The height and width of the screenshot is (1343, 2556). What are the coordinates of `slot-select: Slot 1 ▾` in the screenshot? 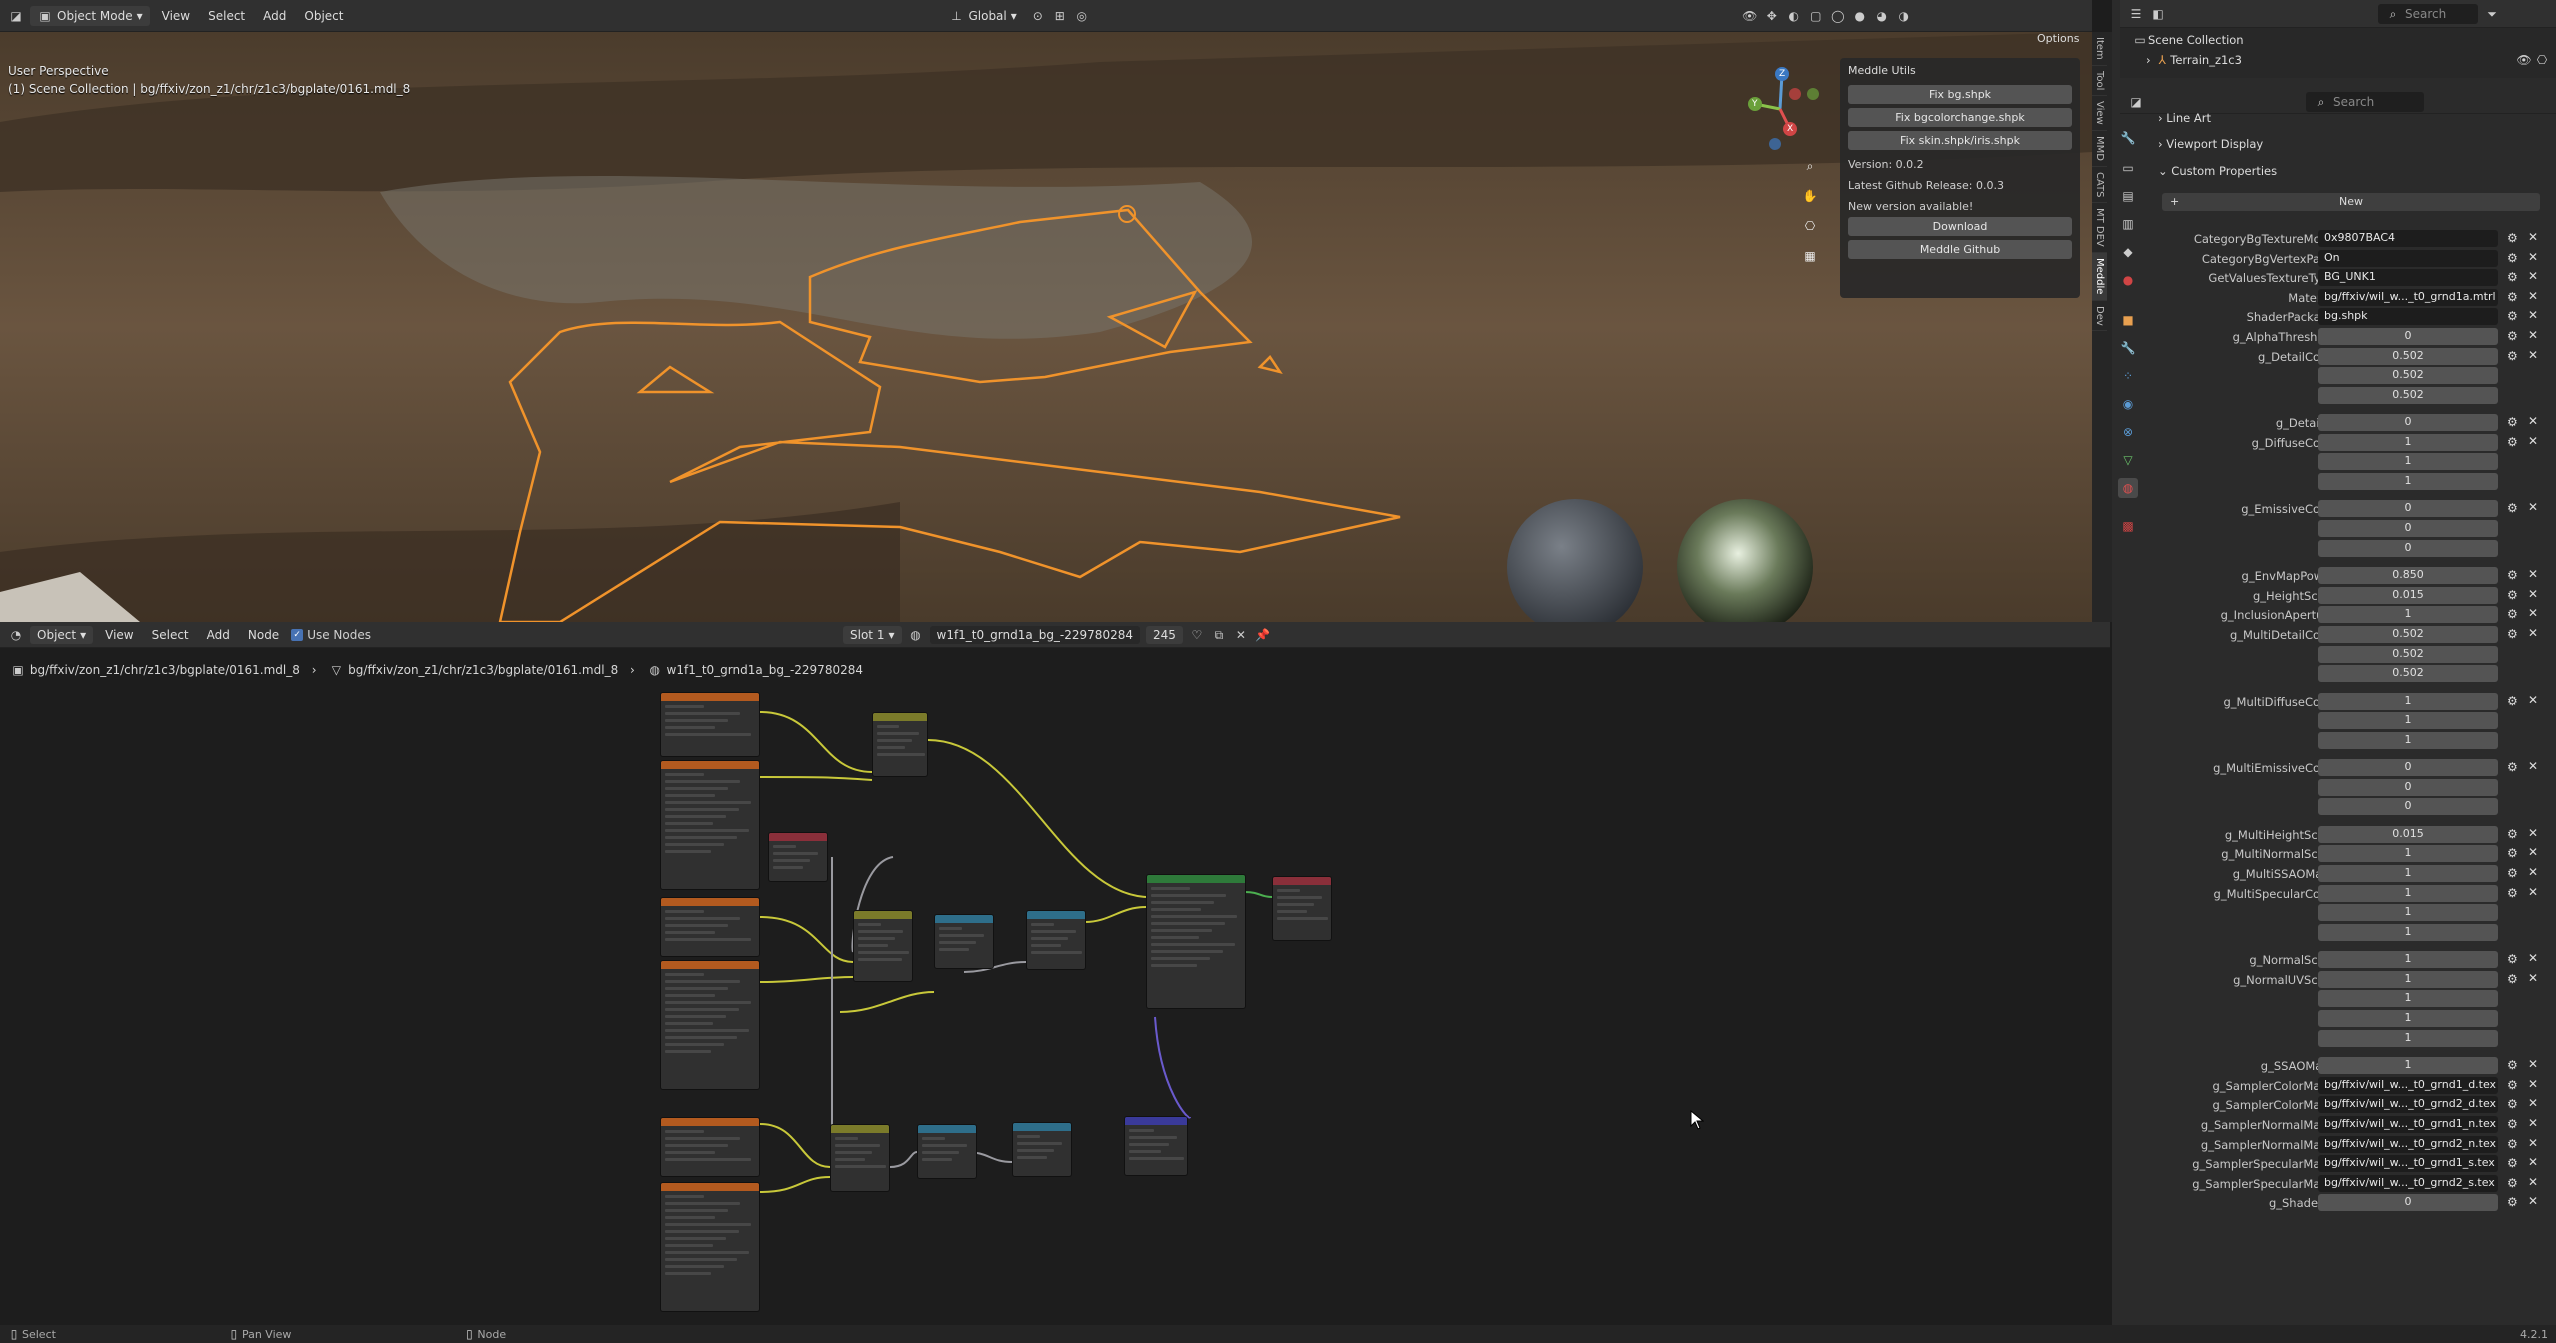 It's located at (872, 634).